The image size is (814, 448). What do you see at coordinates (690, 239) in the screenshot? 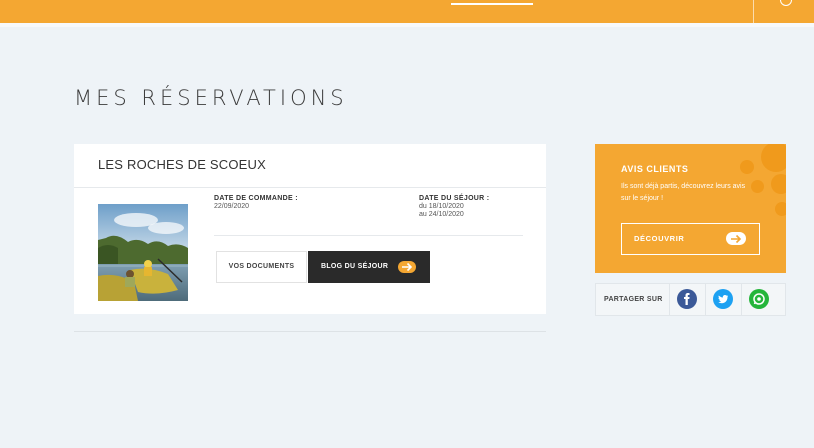
I see `discover-button: DÉCOUVRIR` at bounding box center [690, 239].